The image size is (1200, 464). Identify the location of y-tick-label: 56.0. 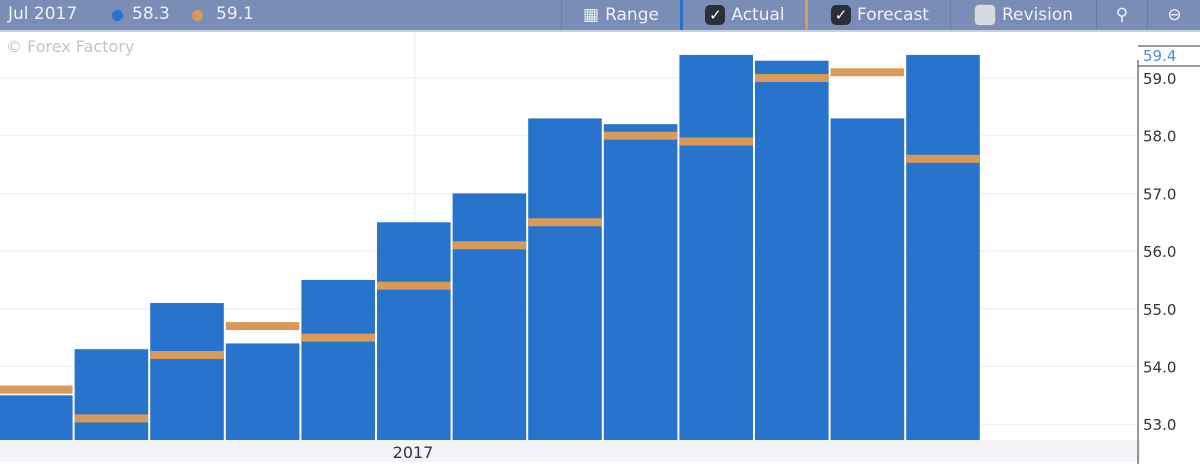
(1159, 252).